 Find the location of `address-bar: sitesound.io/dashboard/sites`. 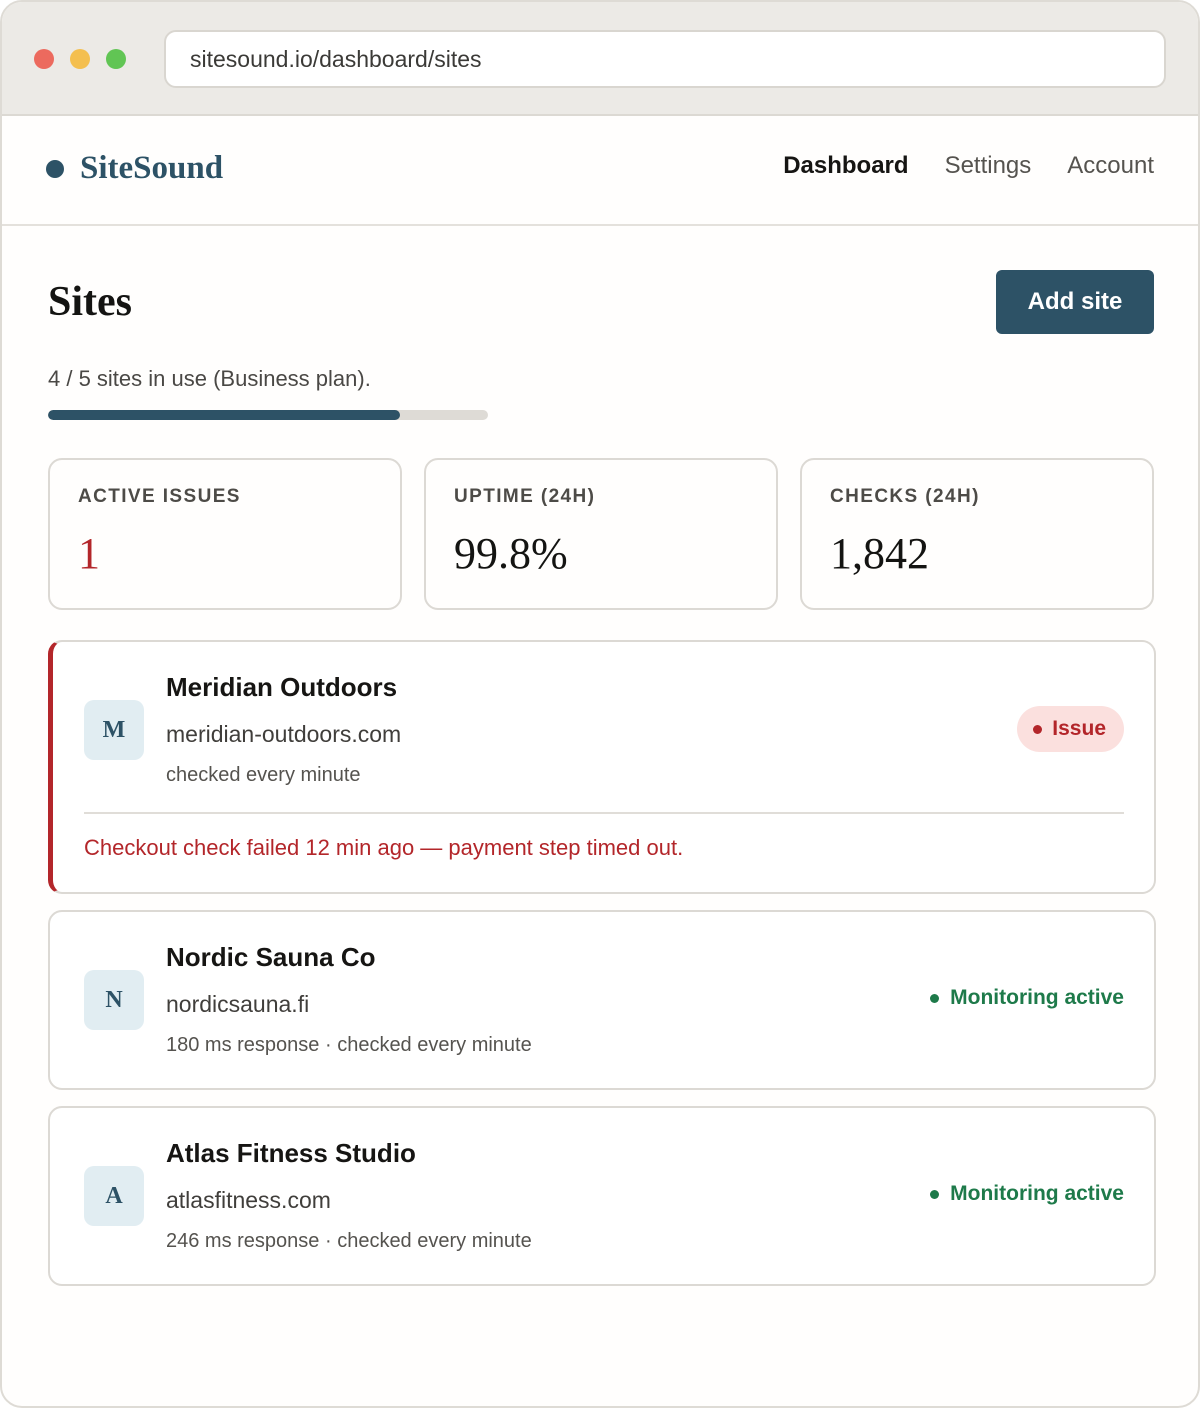

address-bar: sitesound.io/dashboard/sites is located at coordinates (665, 59).